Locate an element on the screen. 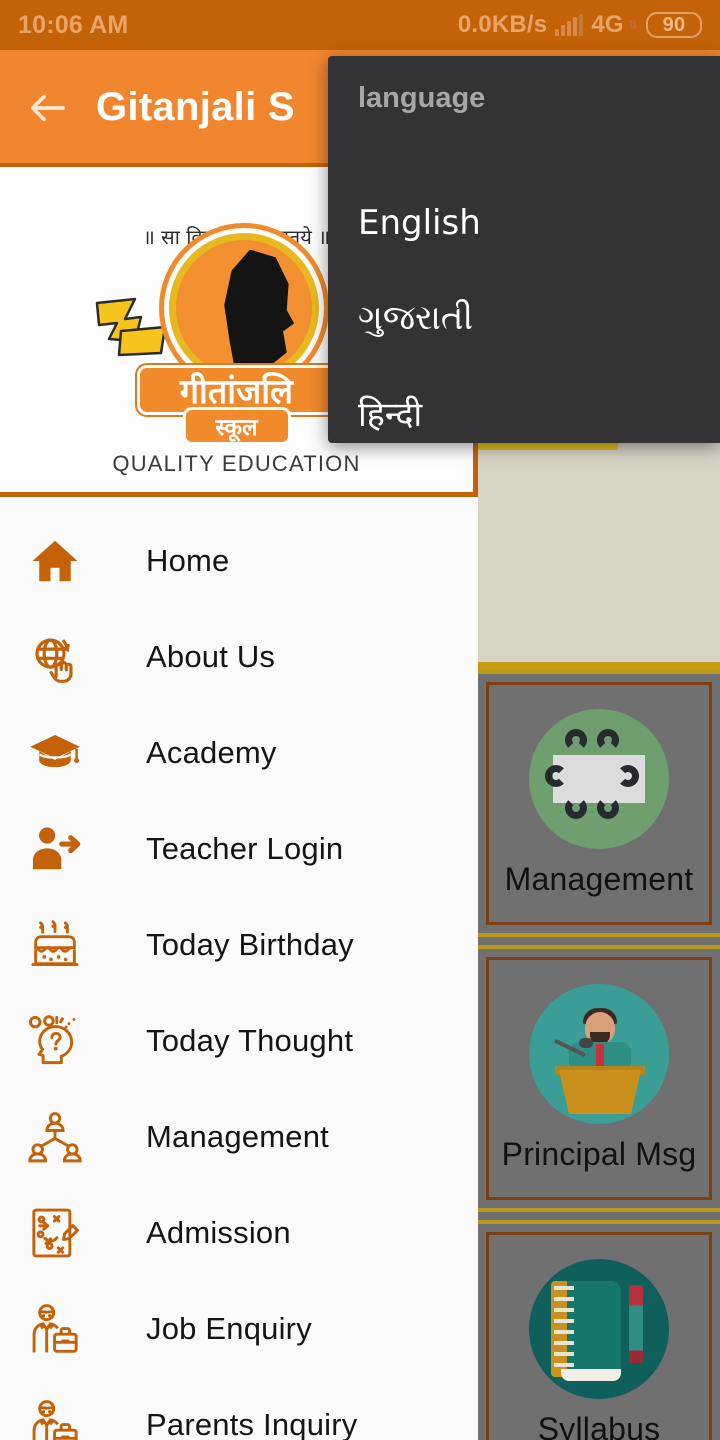 This screenshot has width=720, height=1440. school-sub-hindi: स्कूल is located at coordinates (236, 425).